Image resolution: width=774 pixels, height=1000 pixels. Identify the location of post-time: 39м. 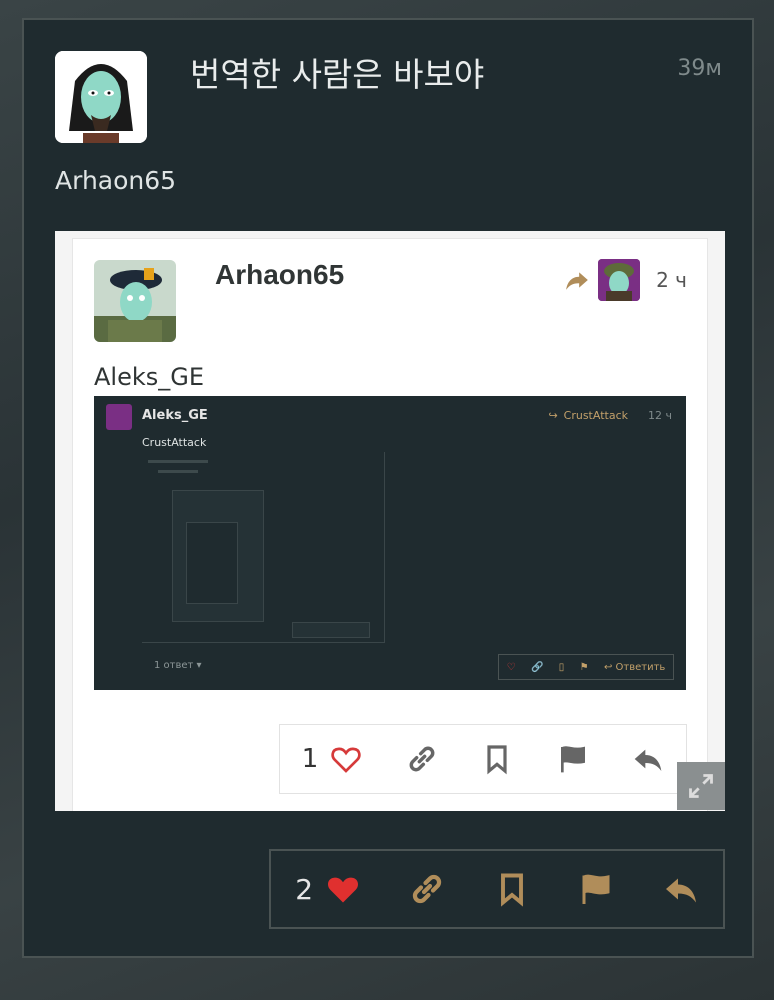
(699, 68).